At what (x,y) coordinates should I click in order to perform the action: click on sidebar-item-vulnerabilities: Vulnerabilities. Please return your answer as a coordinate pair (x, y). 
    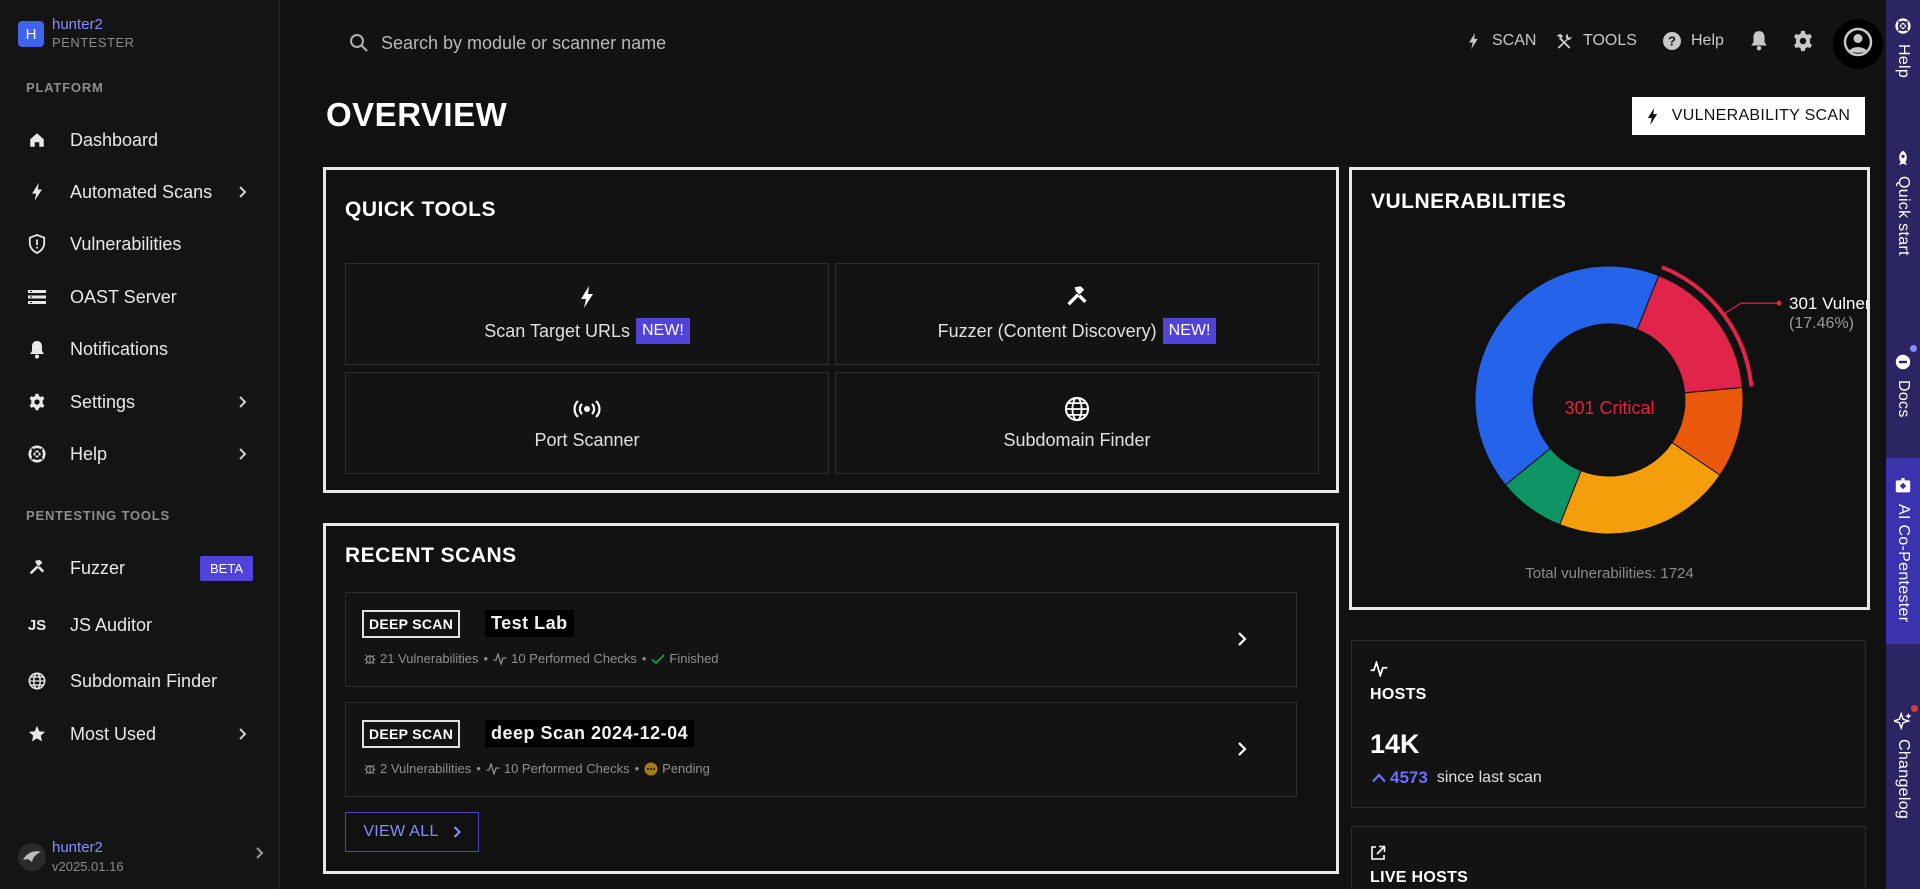
    Looking at the image, I should click on (140, 244).